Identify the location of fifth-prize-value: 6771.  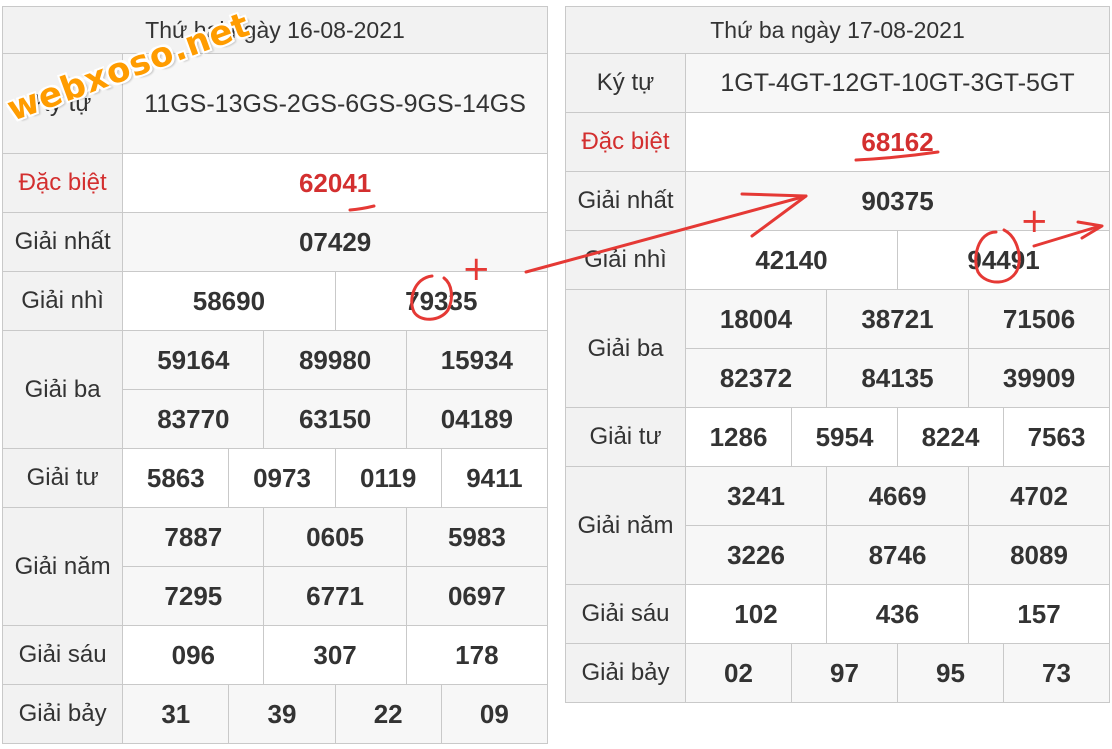
(335, 596).